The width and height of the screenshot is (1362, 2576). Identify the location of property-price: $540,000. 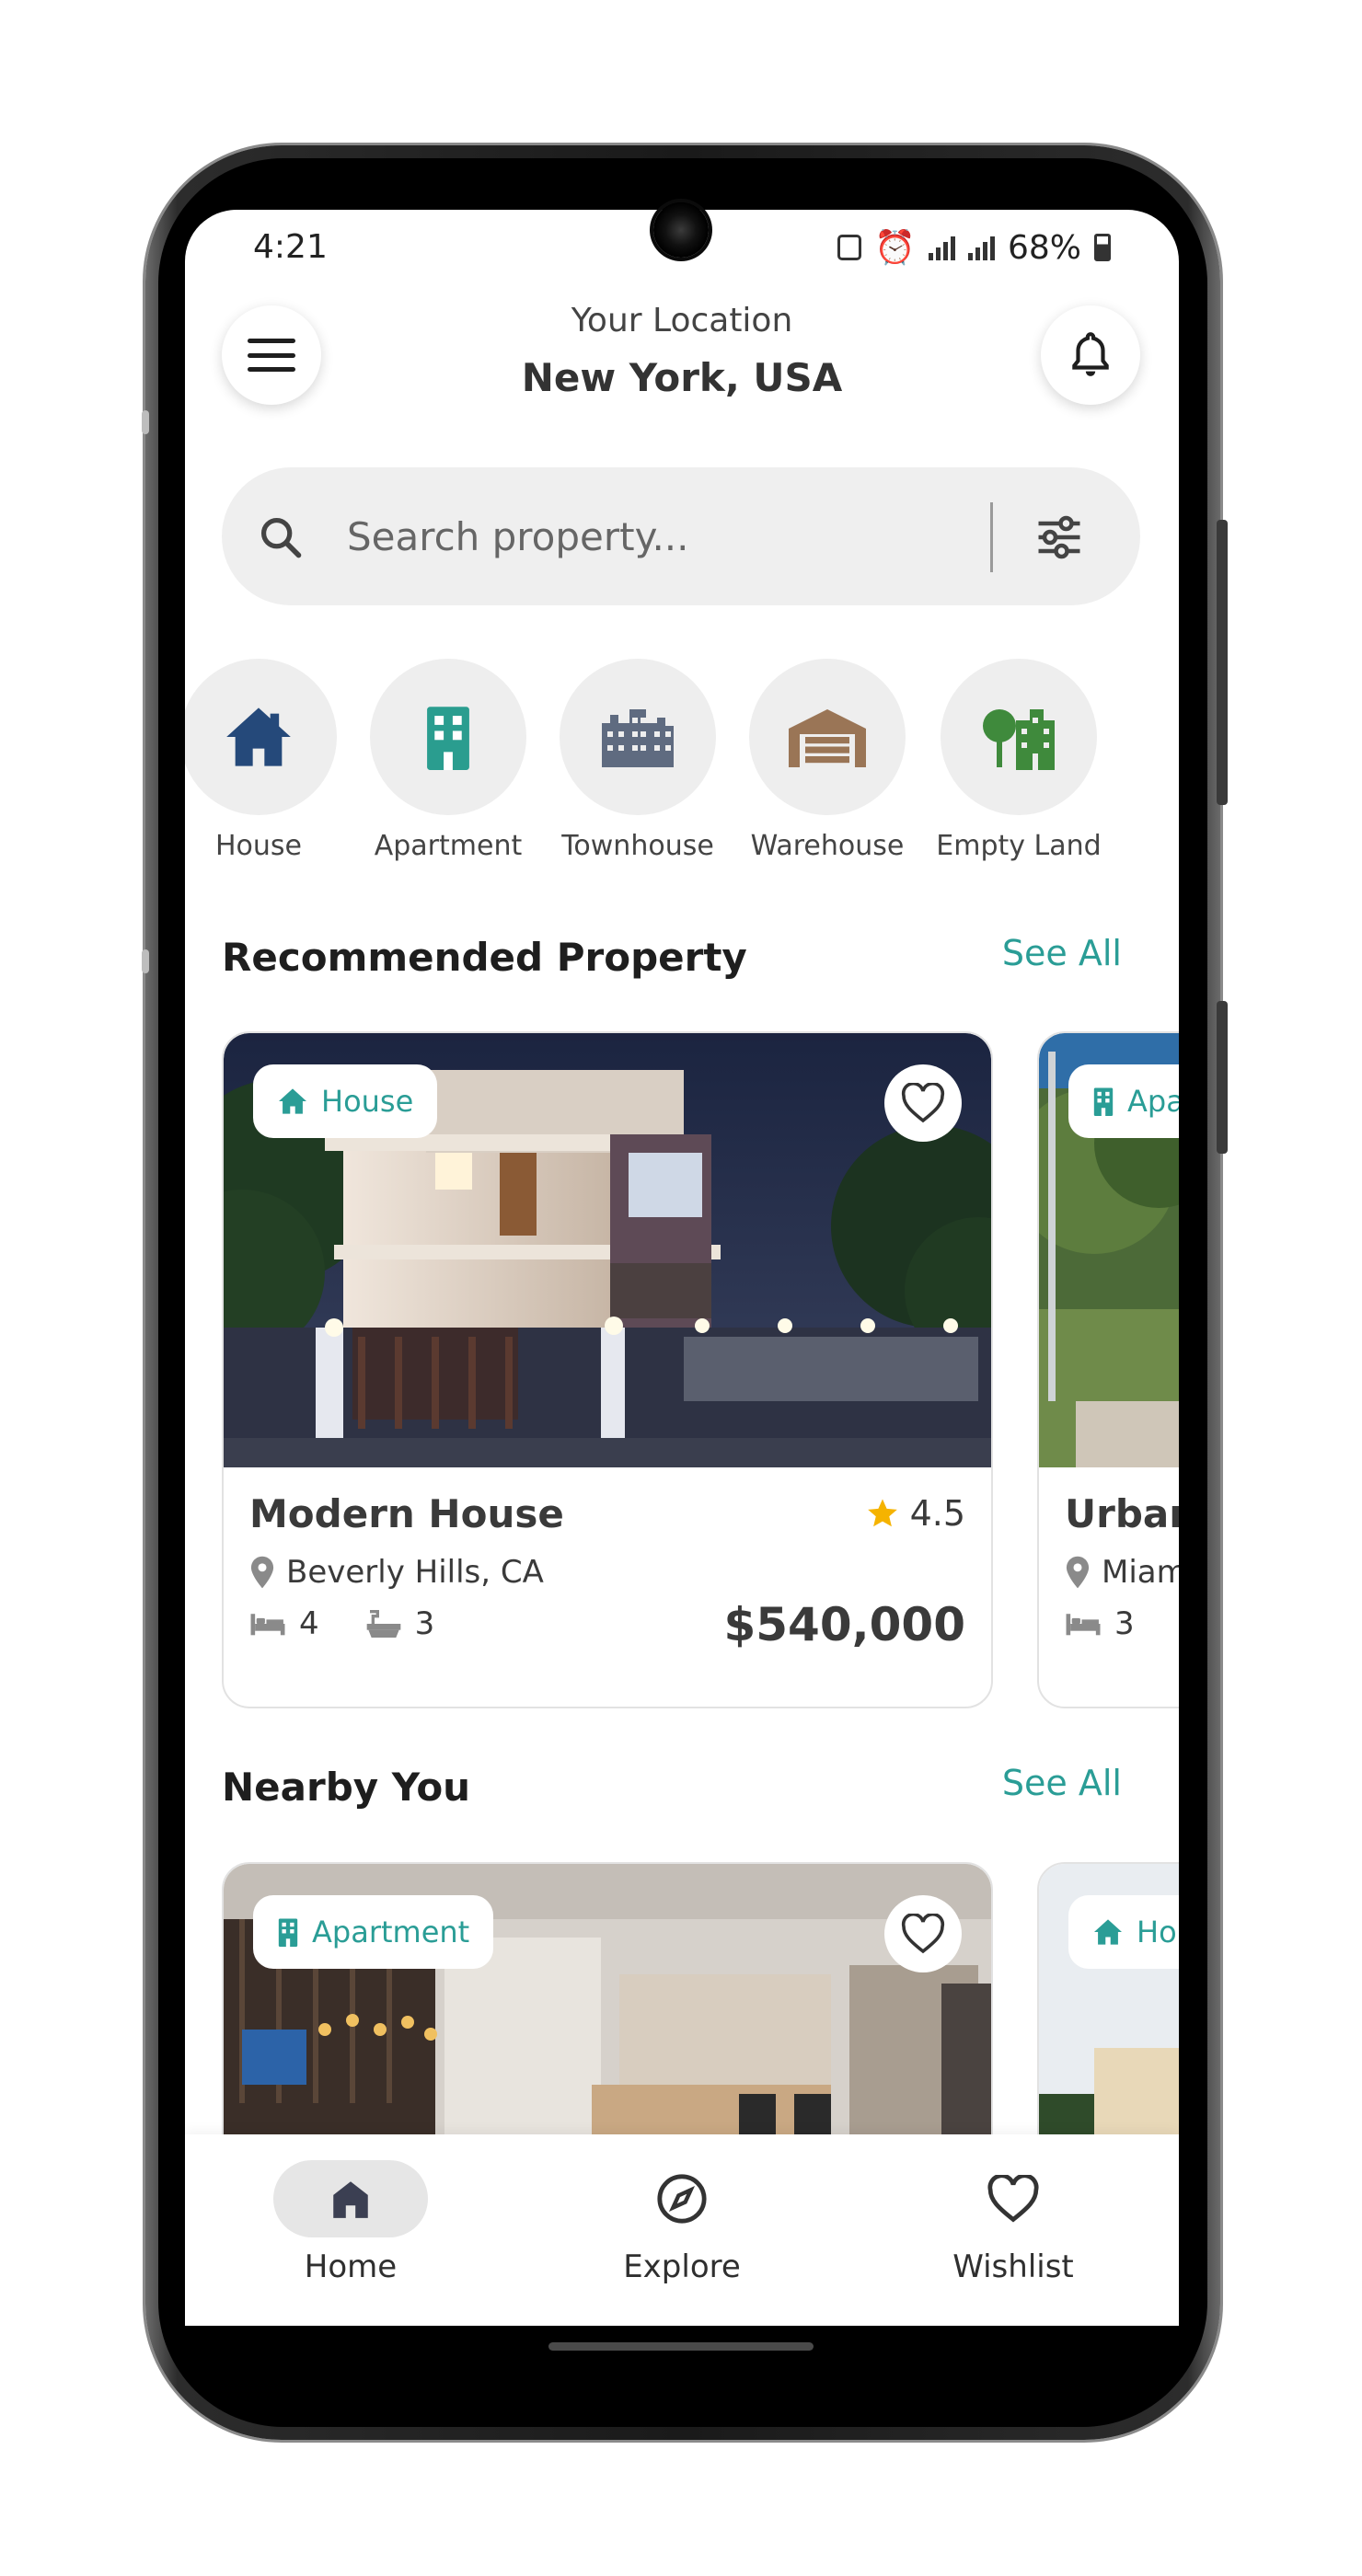
(844, 1624).